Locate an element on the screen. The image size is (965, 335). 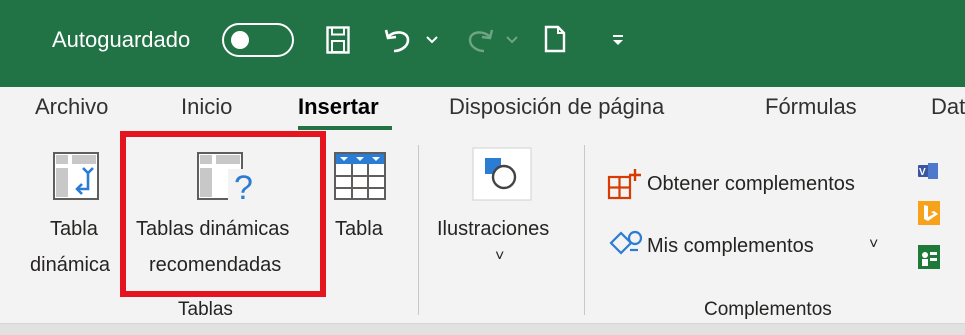
table-icon is located at coordinates (360, 176).